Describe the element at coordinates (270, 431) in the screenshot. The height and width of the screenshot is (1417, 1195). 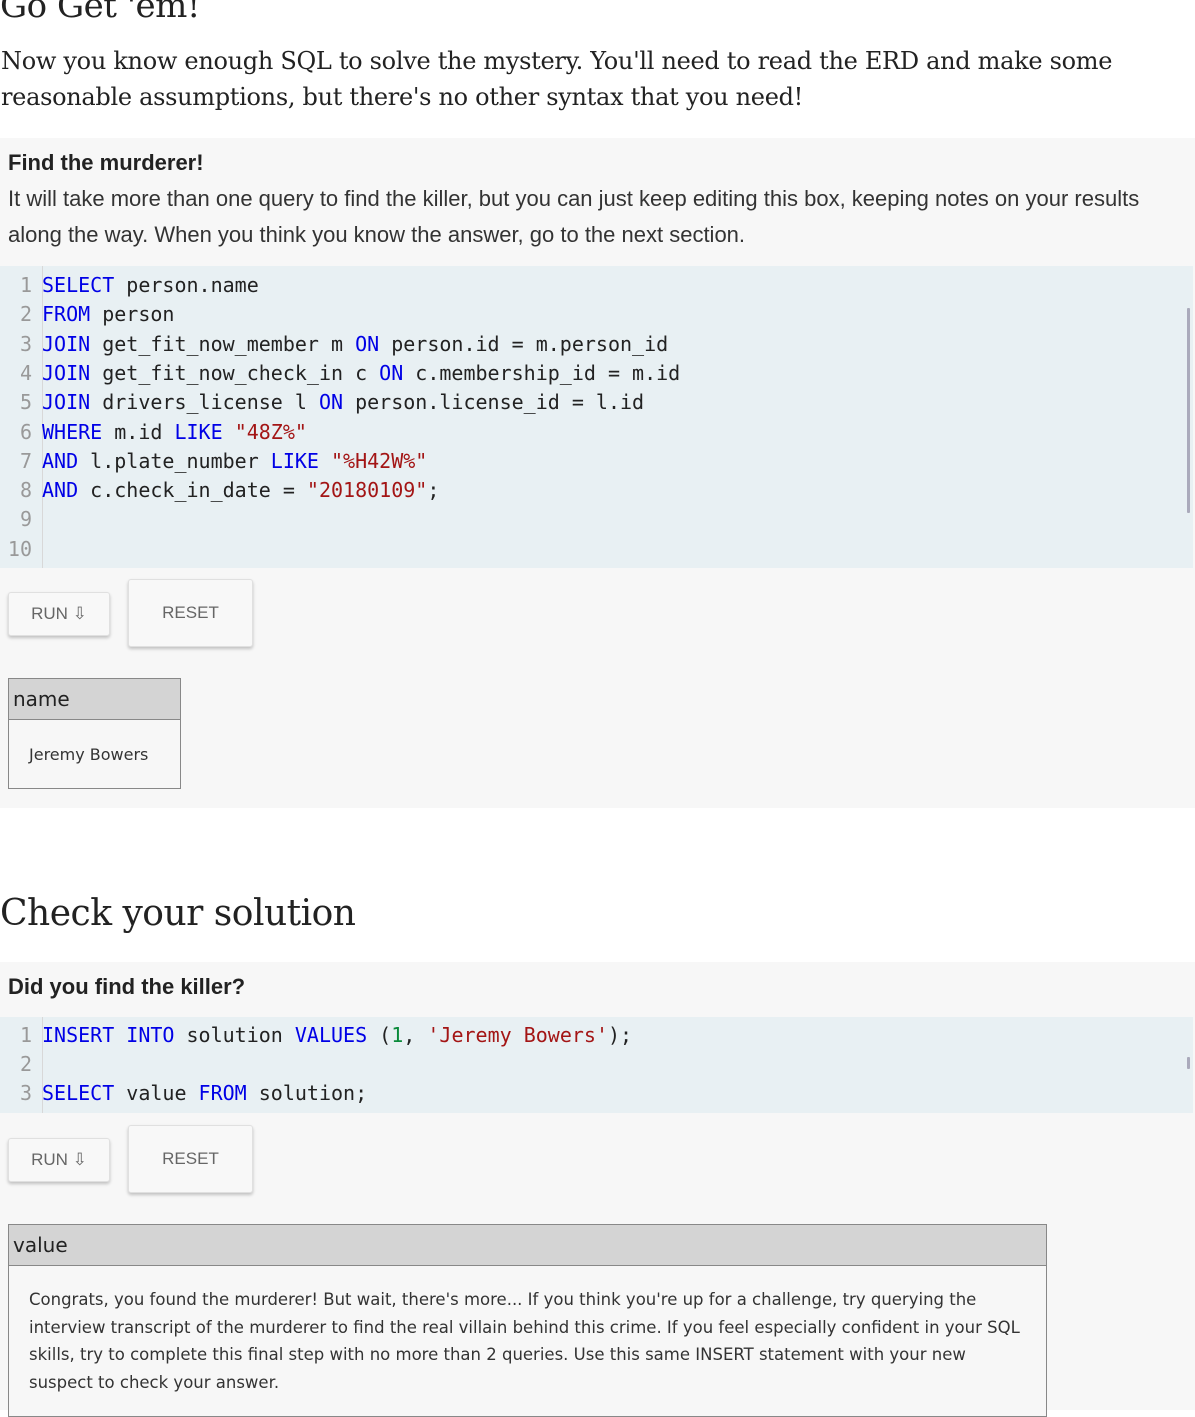
I see `code-token: "48Z%"` at that location.